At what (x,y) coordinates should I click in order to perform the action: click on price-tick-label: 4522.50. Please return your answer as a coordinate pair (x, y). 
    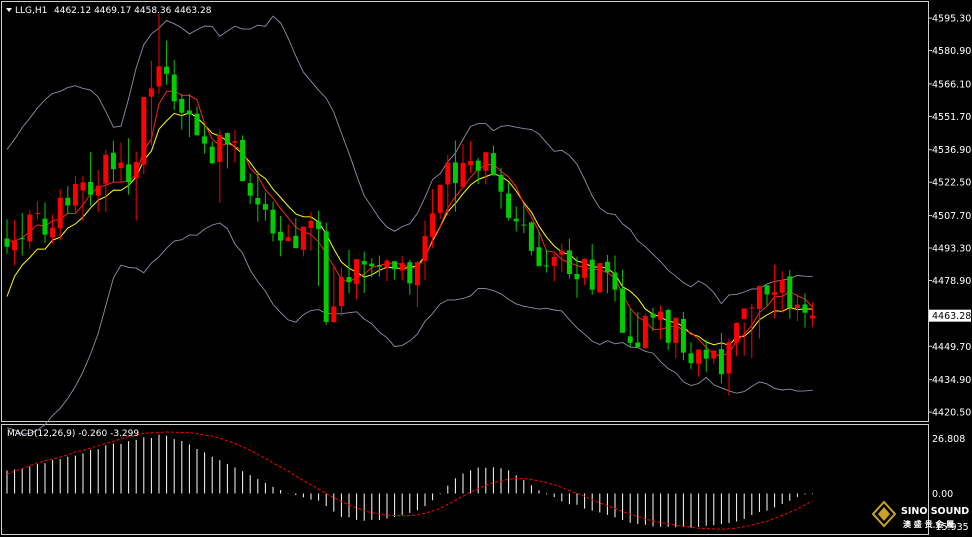
    Looking at the image, I should click on (951, 183).